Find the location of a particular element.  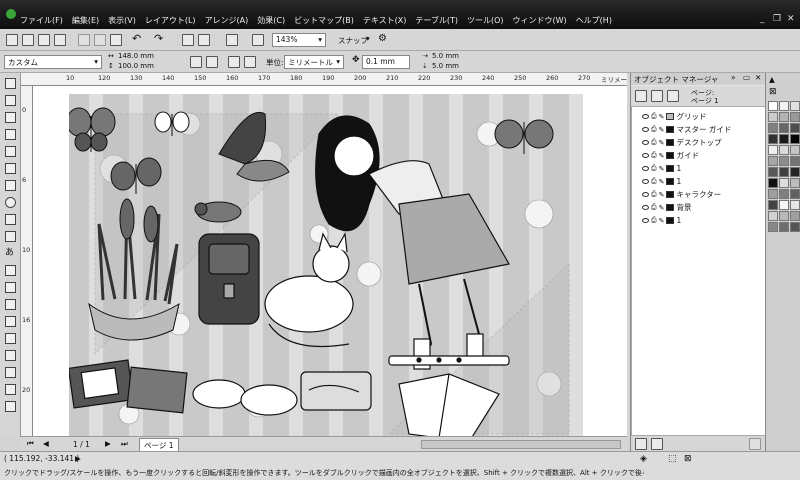

page-height-field: 100.0 mm is located at coordinates (136, 67).